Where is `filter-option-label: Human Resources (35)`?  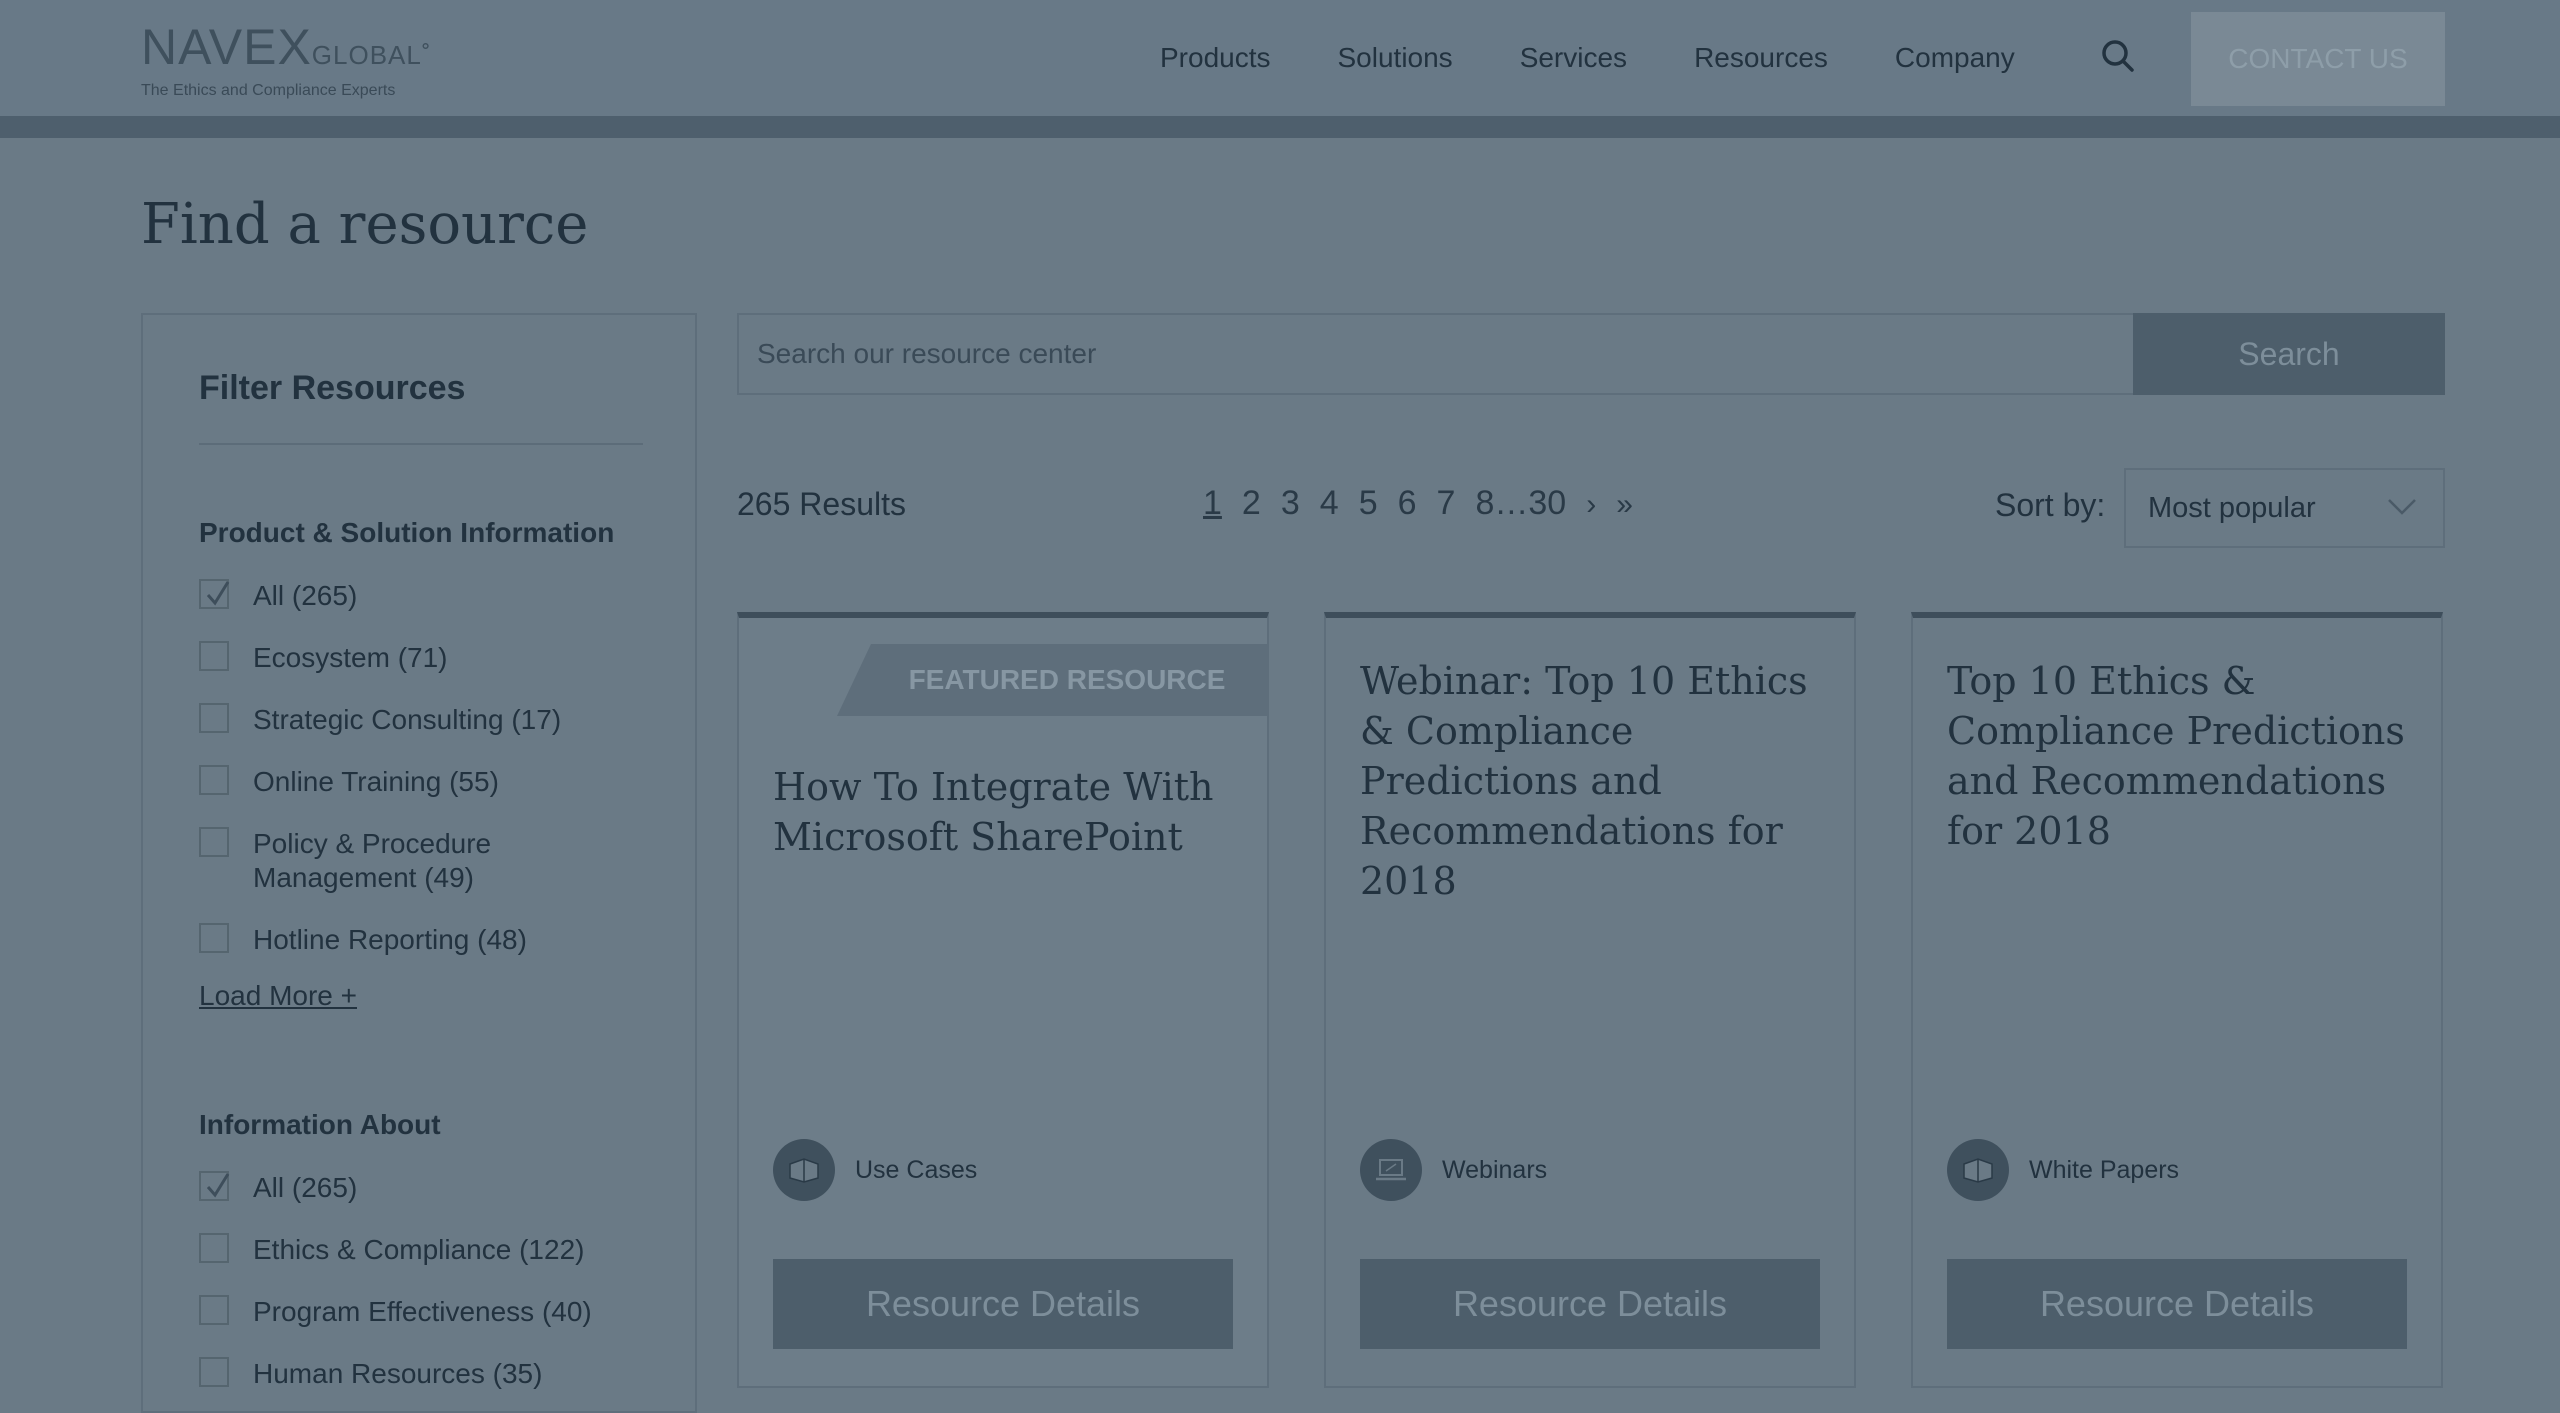 filter-option-label: Human Resources (35) is located at coordinates (398, 1373).